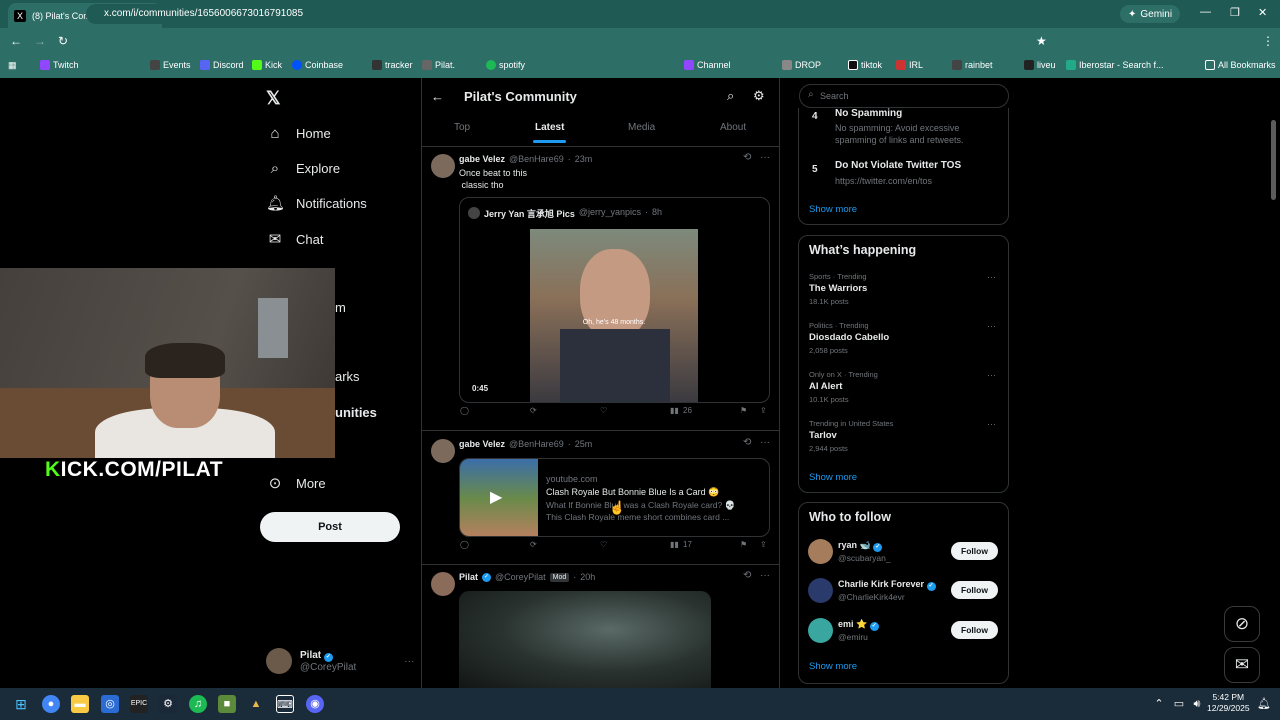 The height and width of the screenshot is (720, 1280). Describe the element at coordinates (1150, 14) in the screenshot. I see `gemini-button: ✦ Gemini` at that location.